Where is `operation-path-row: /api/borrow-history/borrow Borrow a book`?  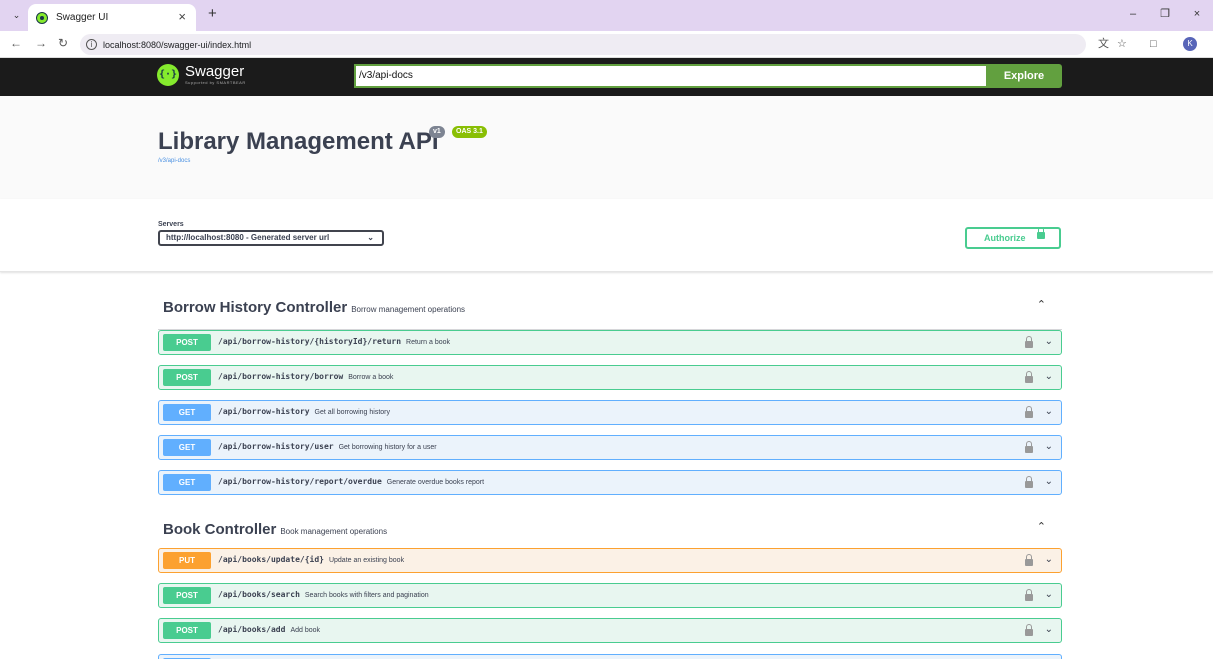 operation-path-row: /api/borrow-history/borrow Borrow a book is located at coordinates (305, 376).